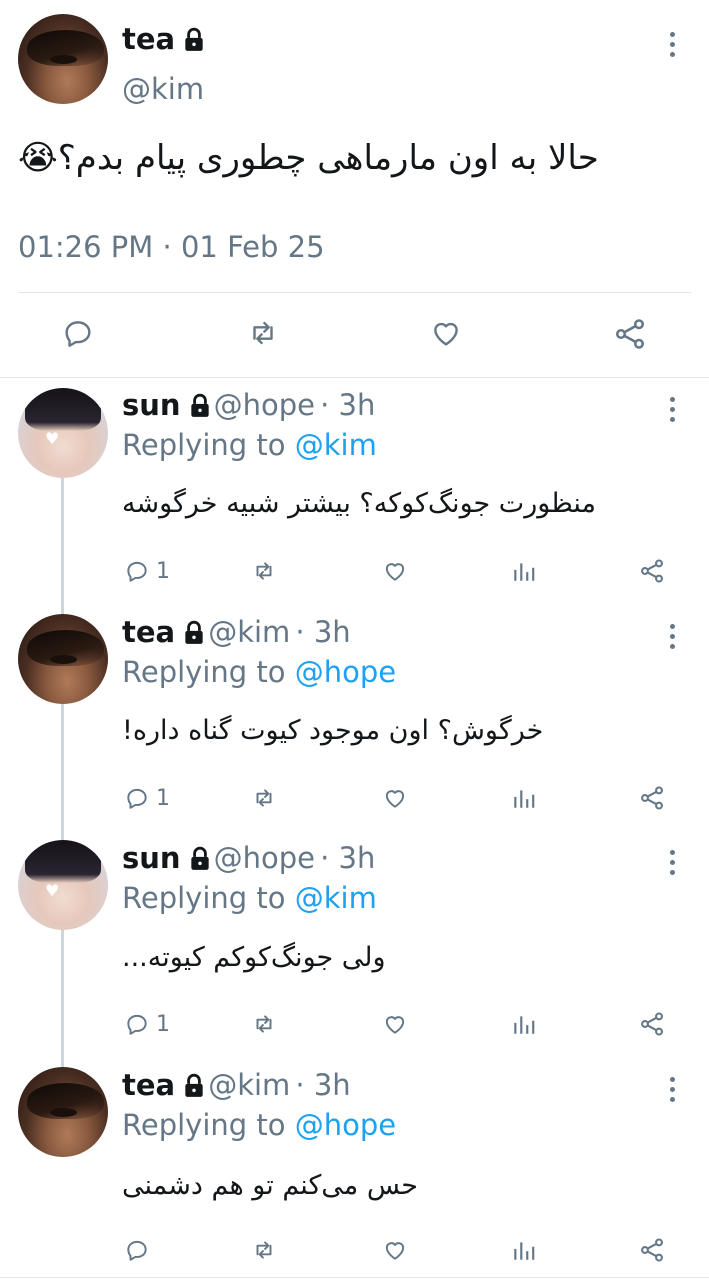 The width and height of the screenshot is (709, 1280). I want to click on tweet-timestamp: 01:26 PM · 01 Feb 25, so click(171, 247).